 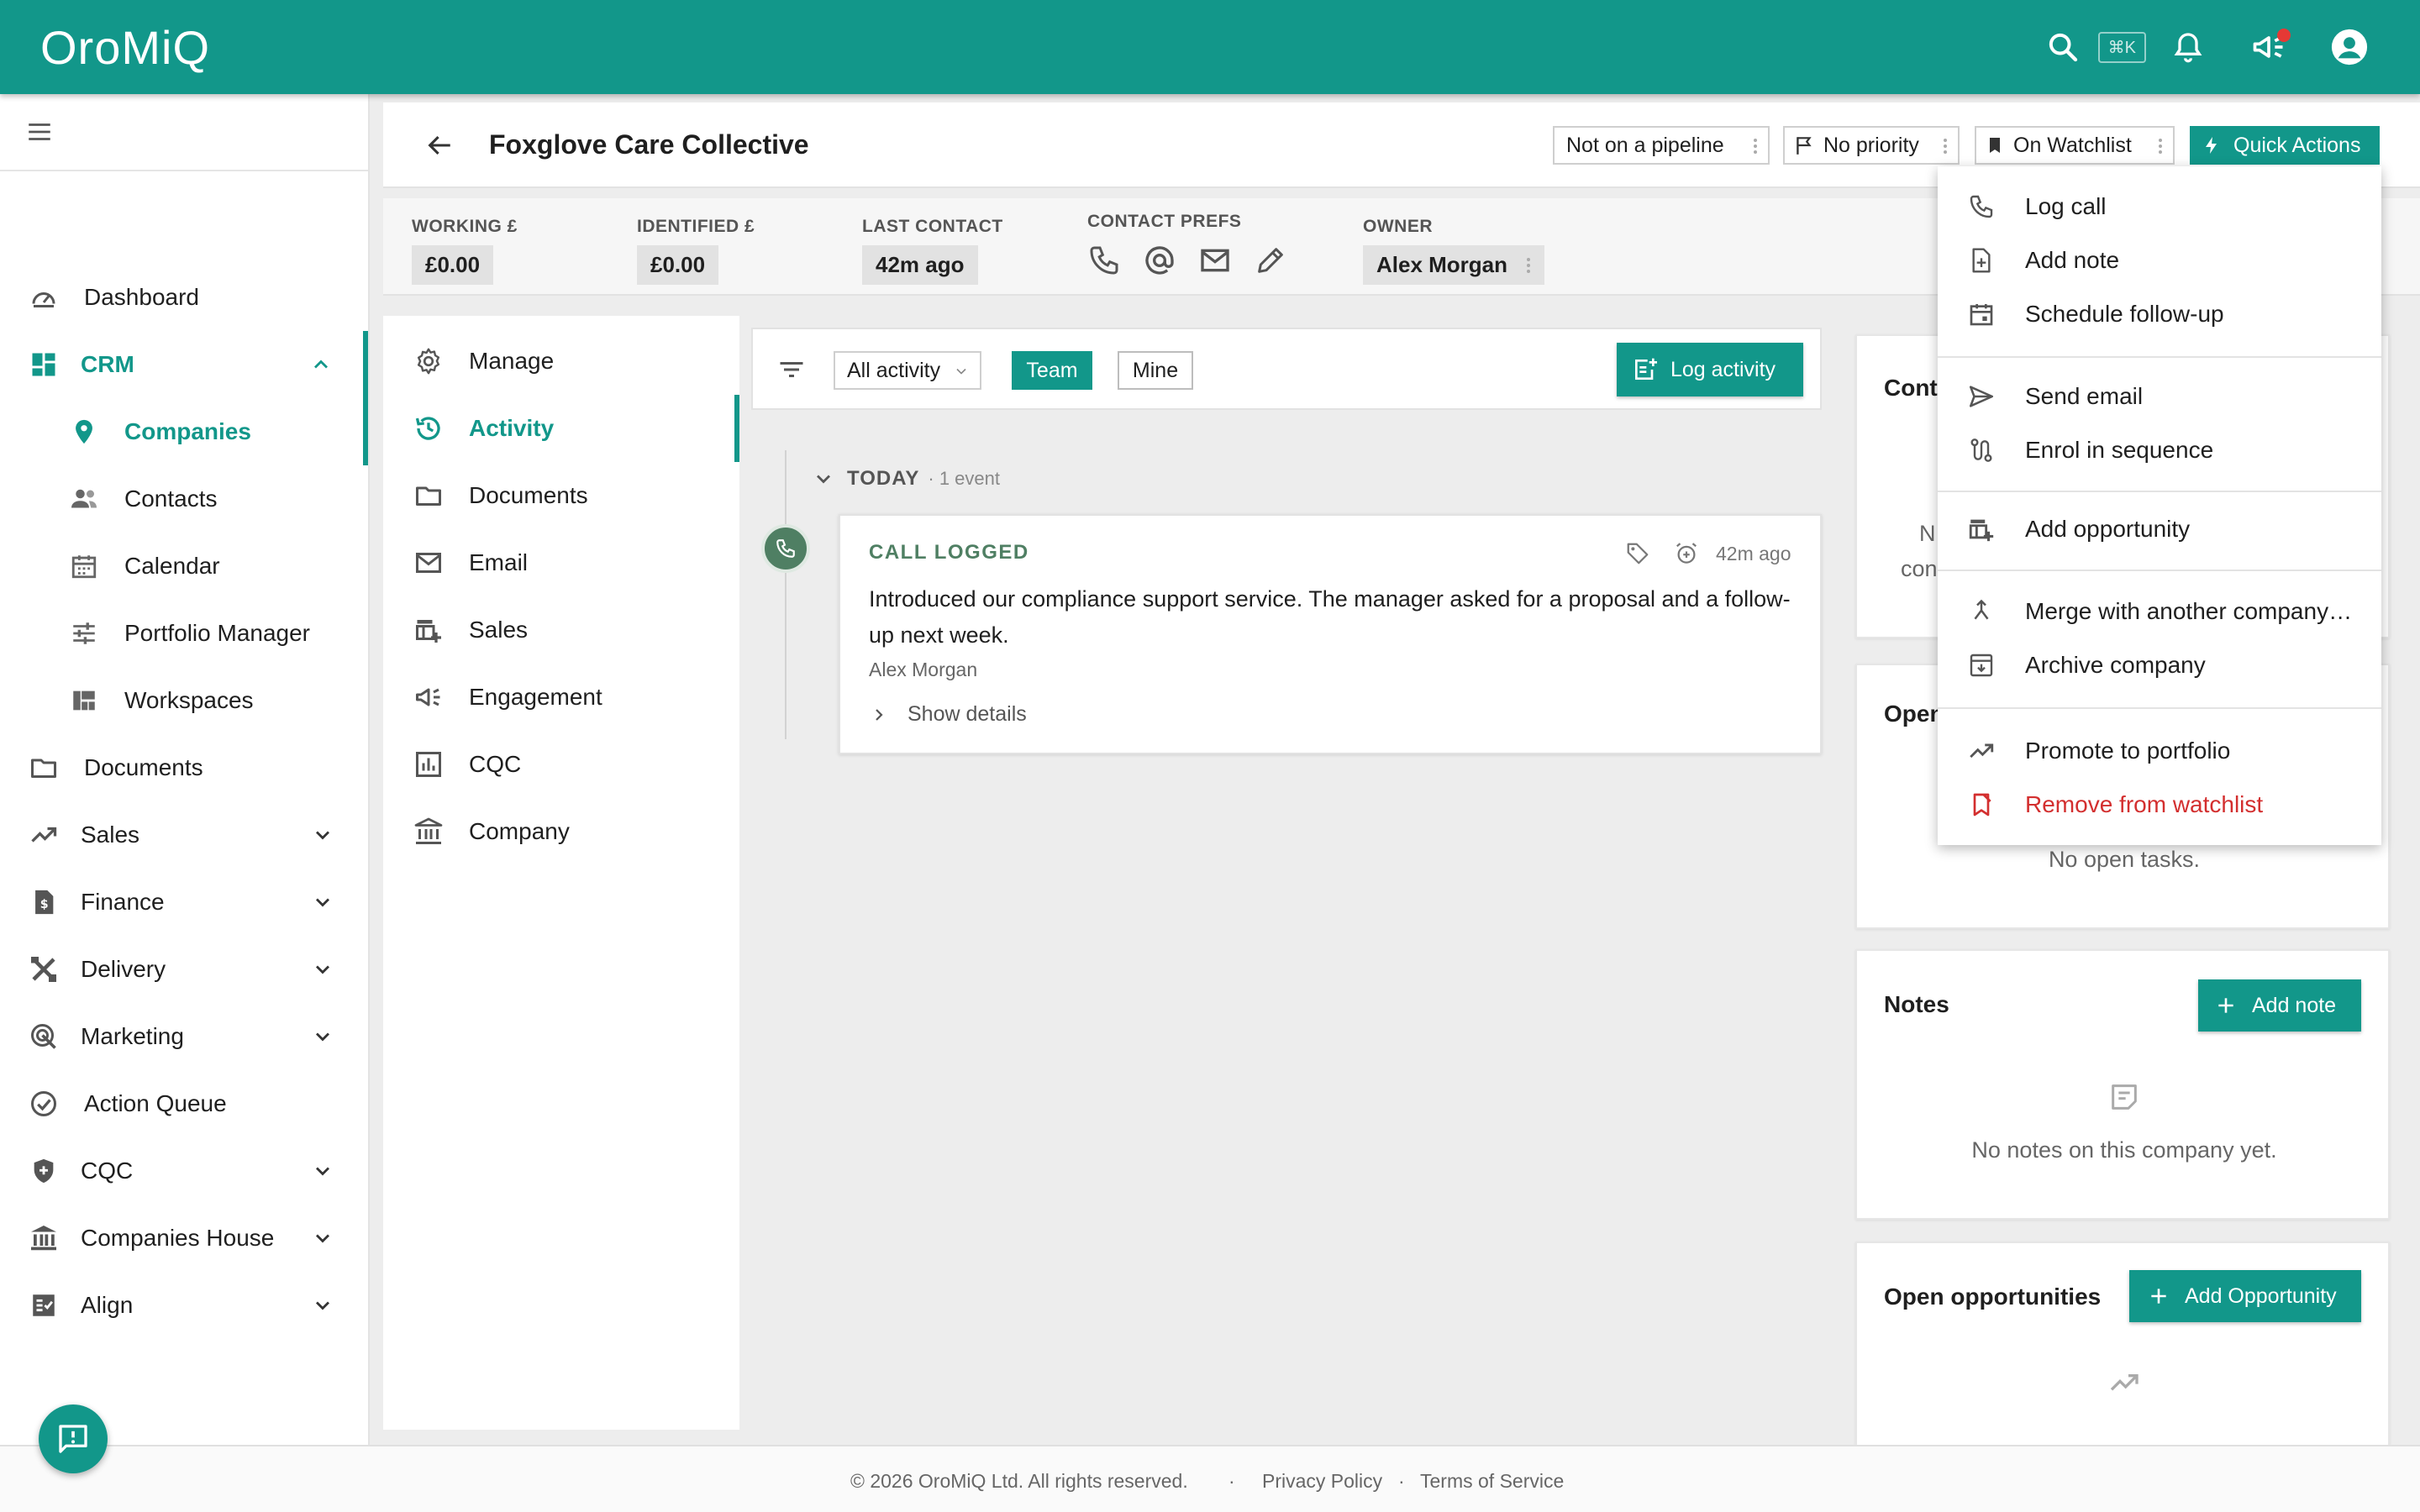 I want to click on quick-actions-button: Quick Actions, so click(x=2285, y=145).